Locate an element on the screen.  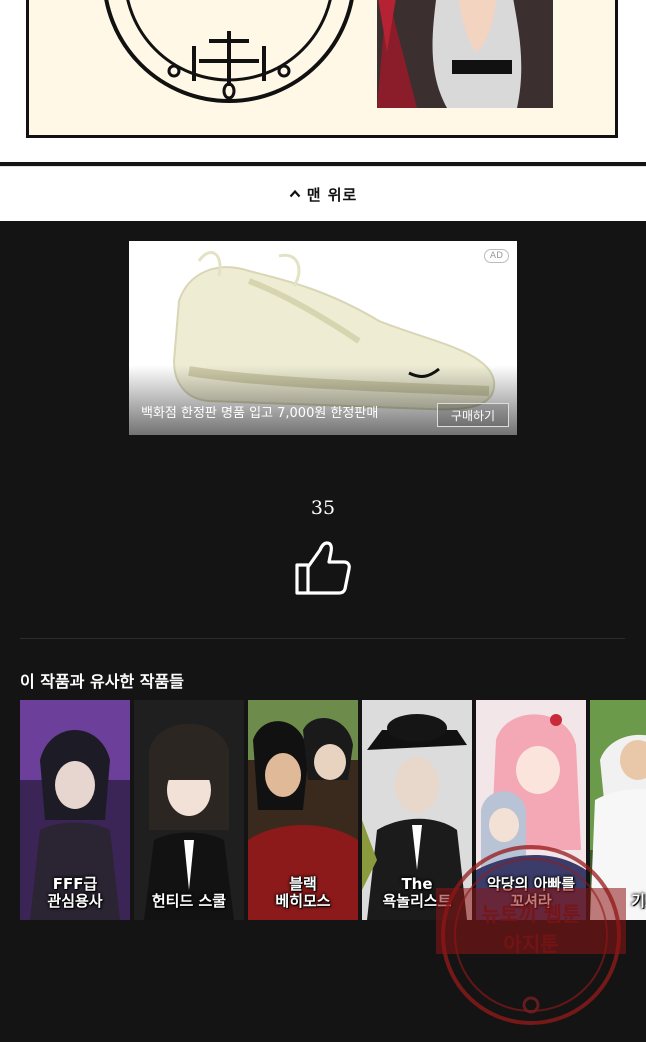
similar-work-card: 블랙 베히모스 is located at coordinates (303, 810).